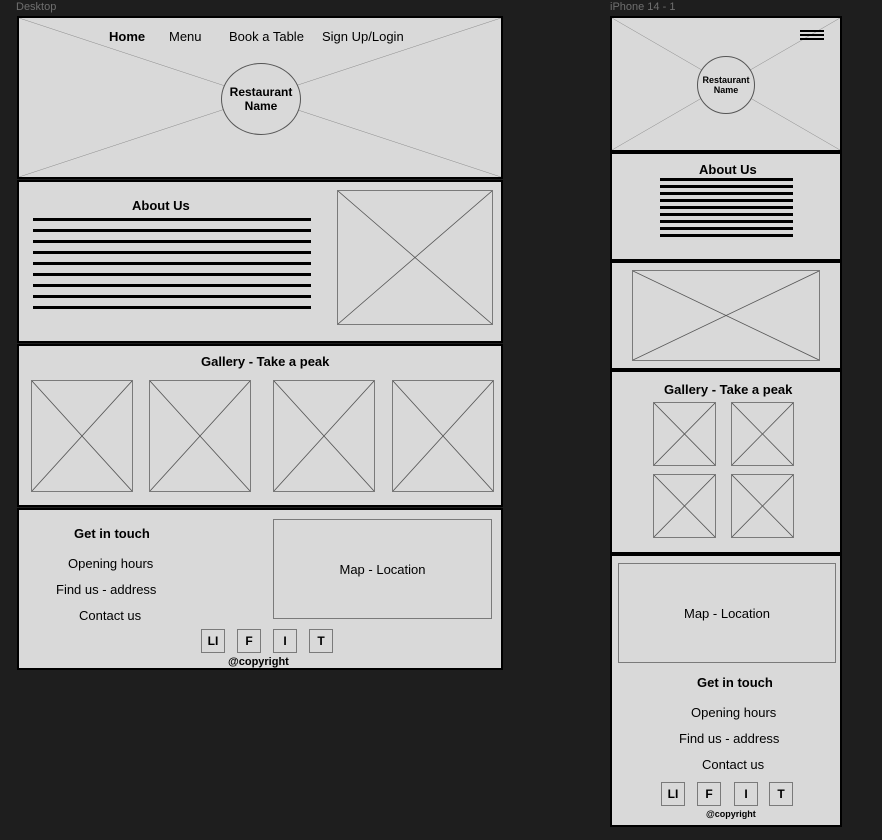 This screenshot has width=882, height=840. What do you see at coordinates (728, 169) in the screenshot?
I see `mobile-about-title: About Us` at bounding box center [728, 169].